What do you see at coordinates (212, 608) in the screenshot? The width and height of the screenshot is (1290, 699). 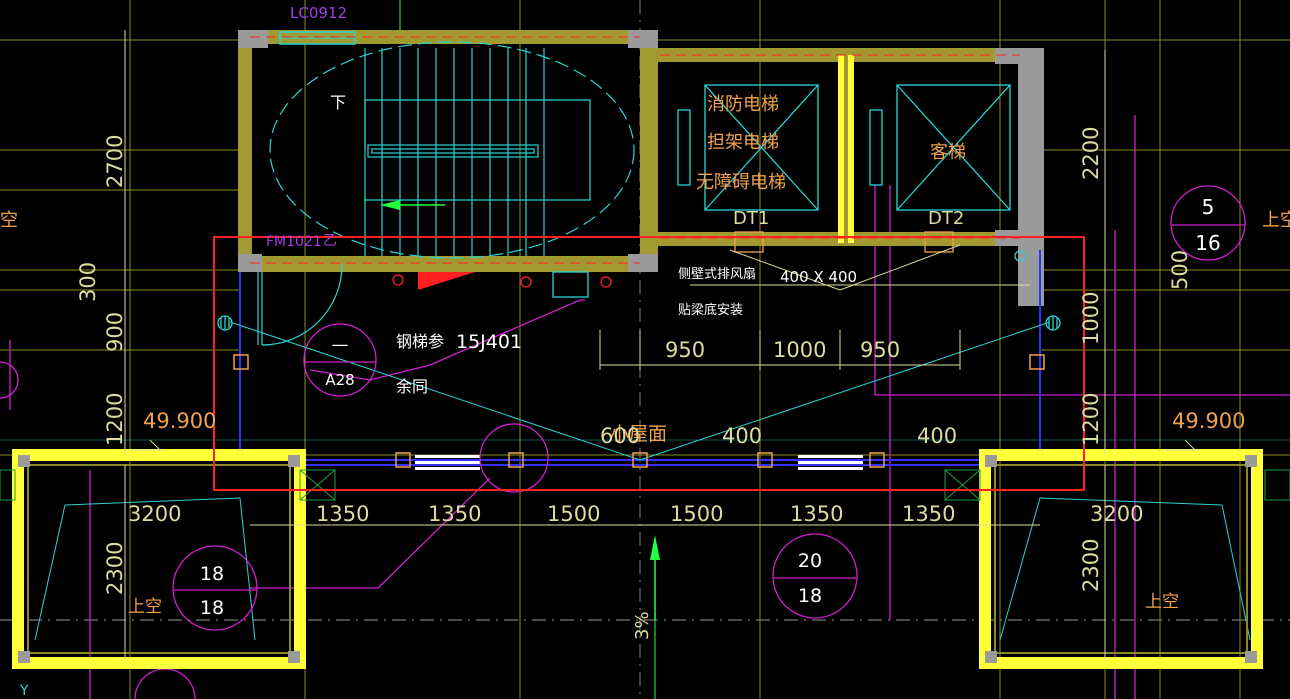 I see `callout-left-bottom: 18` at bounding box center [212, 608].